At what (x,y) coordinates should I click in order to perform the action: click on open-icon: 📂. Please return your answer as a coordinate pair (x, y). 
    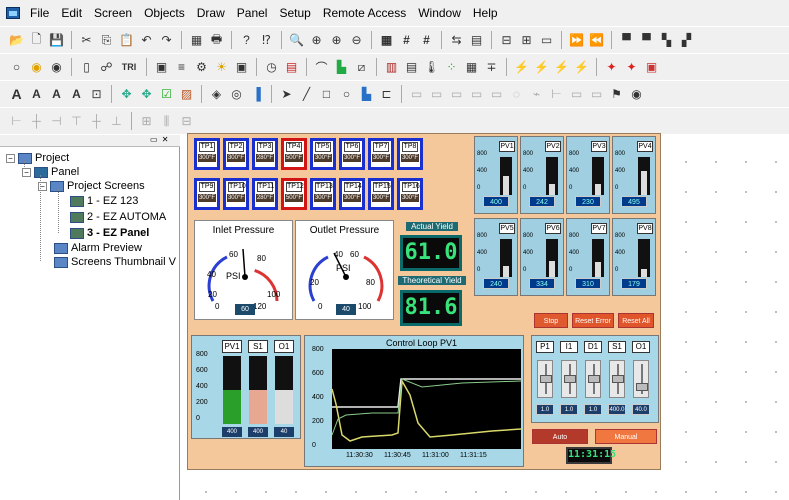
    Looking at the image, I should click on (16, 40).